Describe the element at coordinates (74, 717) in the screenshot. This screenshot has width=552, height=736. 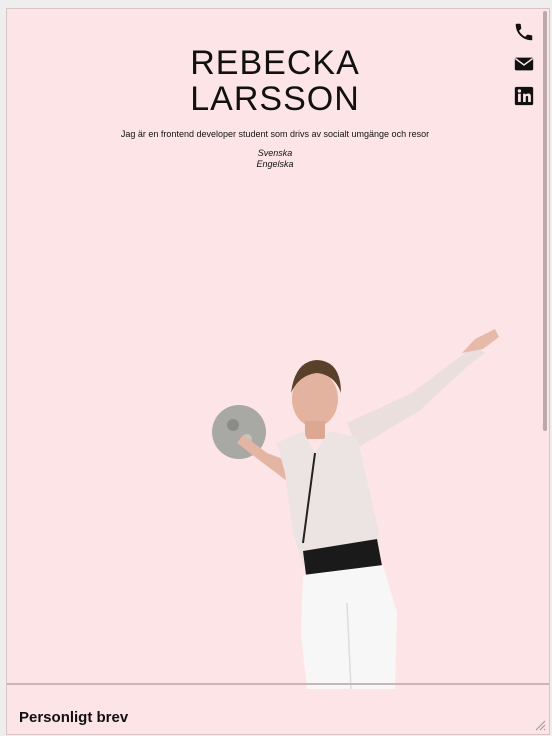
I see `personal-letter-heading: Personligt brev` at that location.